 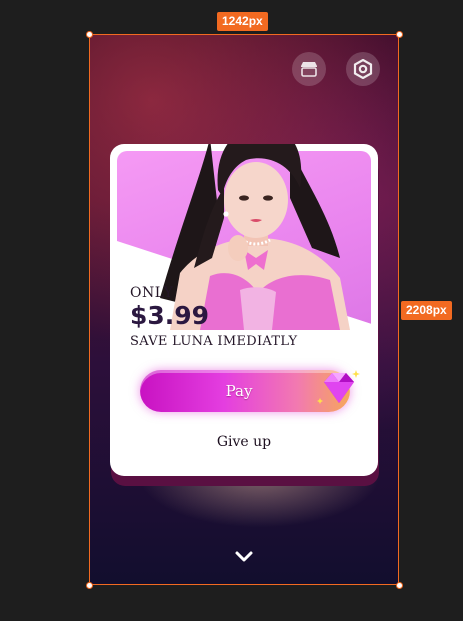 I want to click on shop-button, so click(x=309, y=69).